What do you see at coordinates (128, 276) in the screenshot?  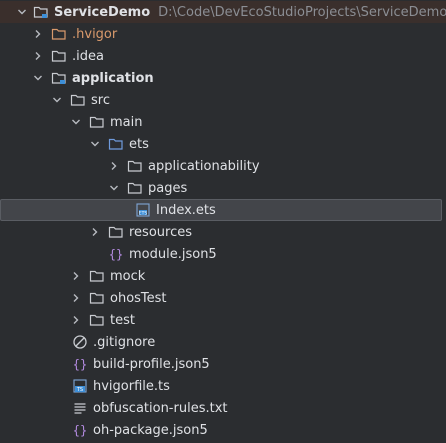 I see `tree-label: mock` at bounding box center [128, 276].